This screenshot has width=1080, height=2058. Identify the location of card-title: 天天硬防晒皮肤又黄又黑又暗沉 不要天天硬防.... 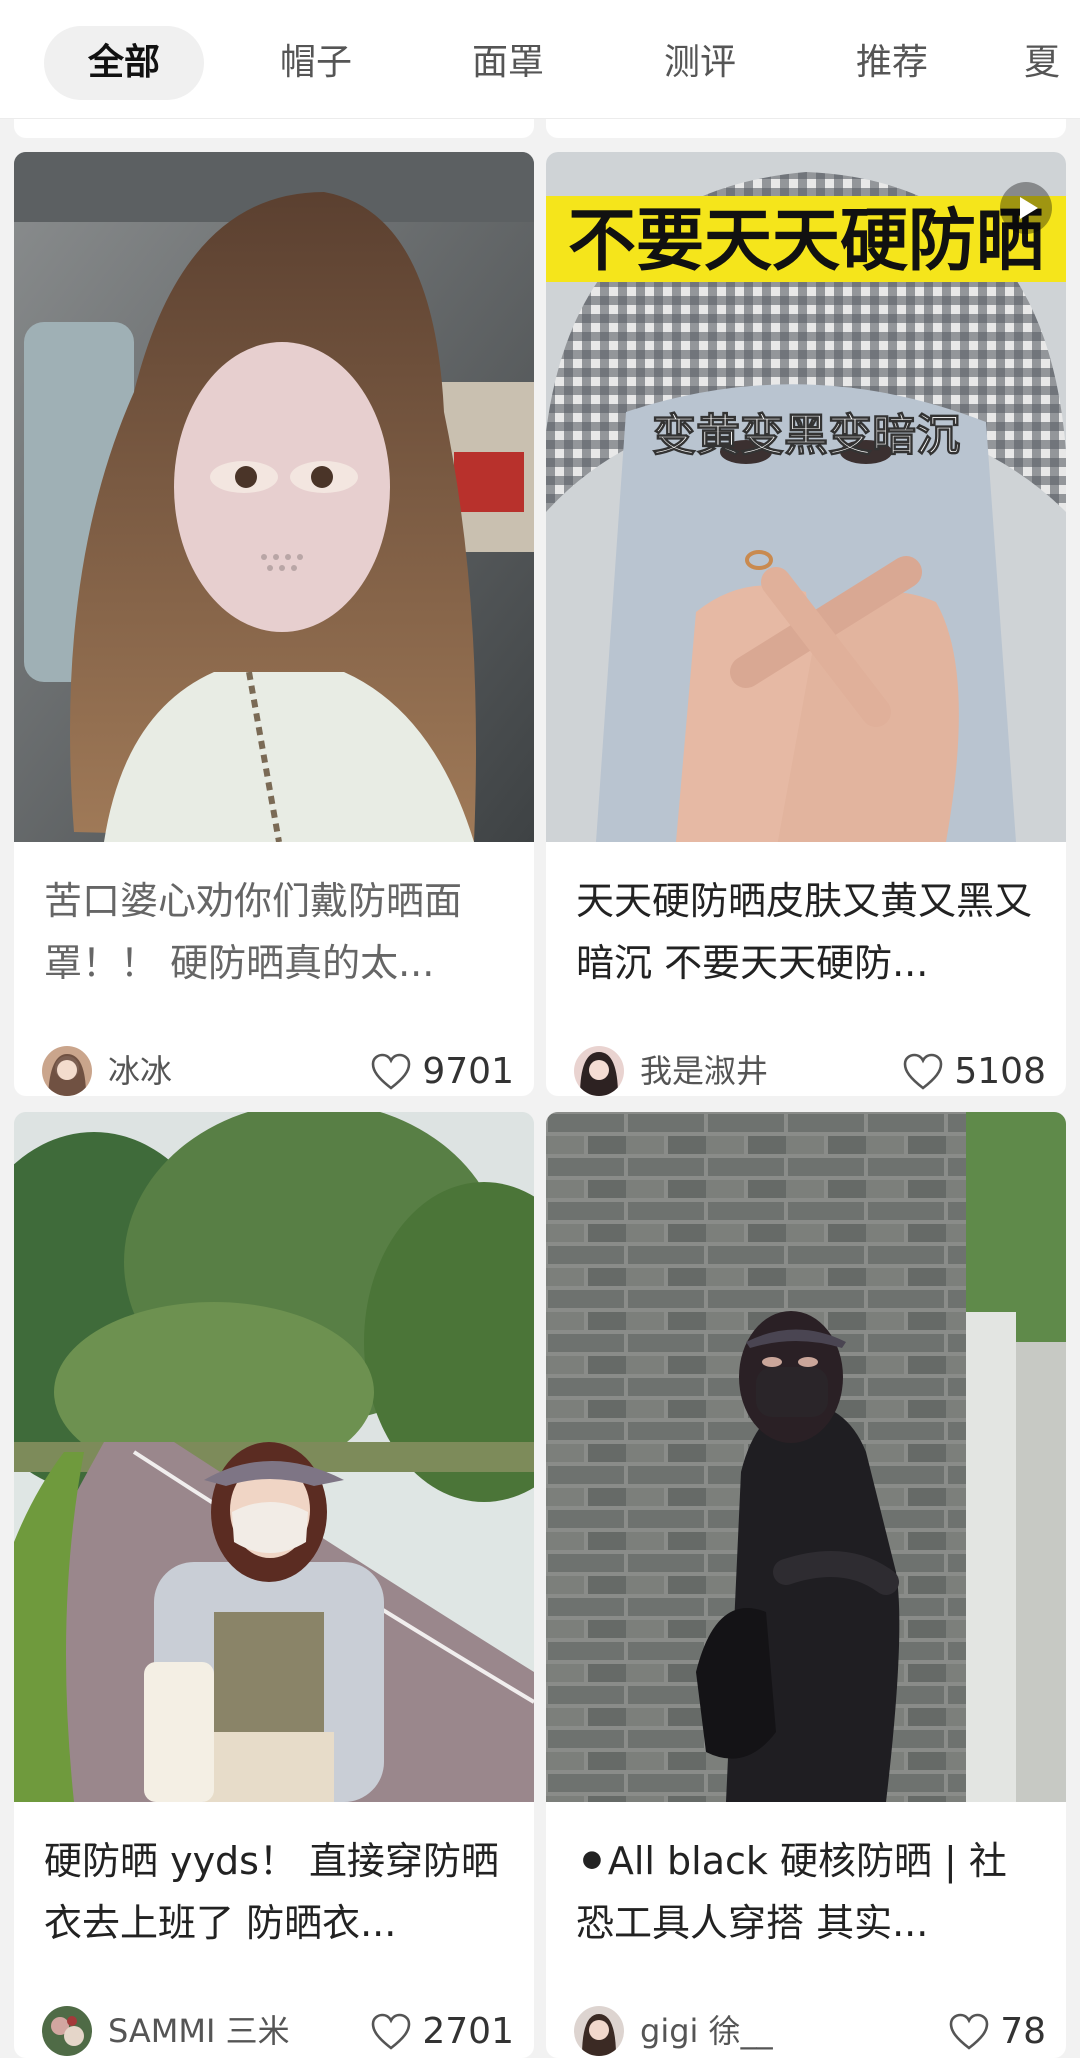
(807, 932).